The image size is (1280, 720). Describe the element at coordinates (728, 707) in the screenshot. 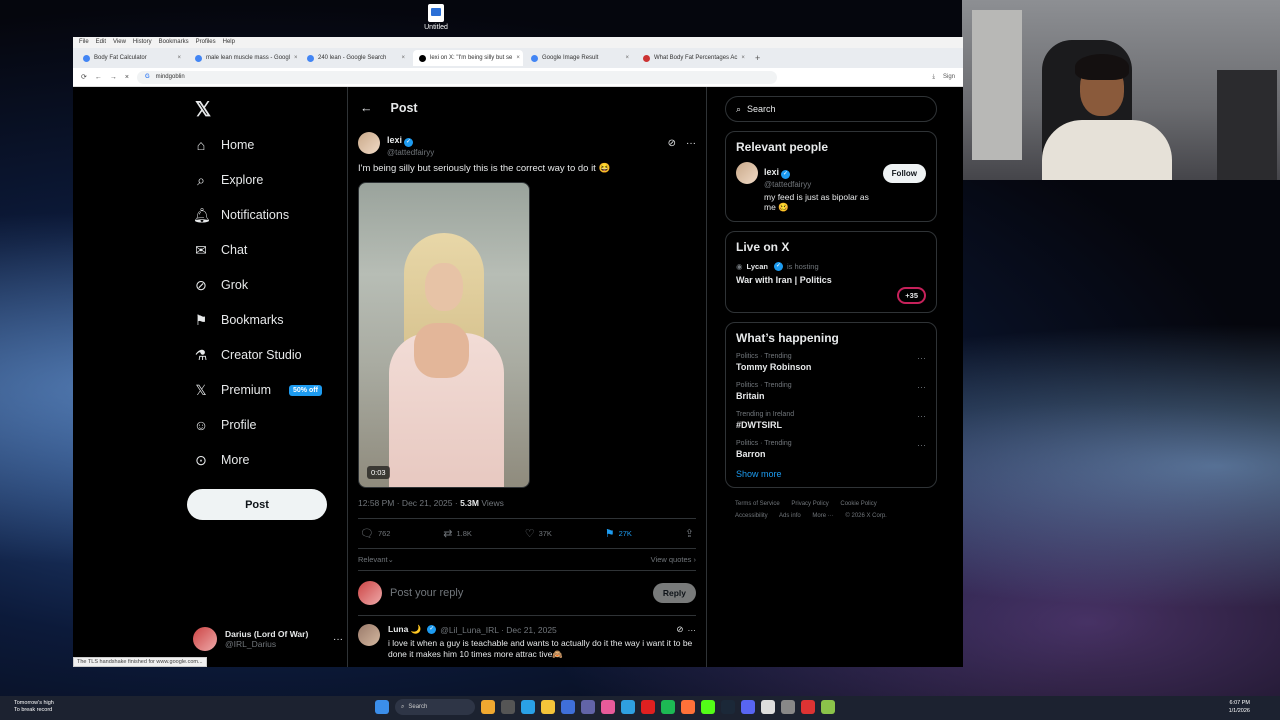

I see `steam-icon` at that location.